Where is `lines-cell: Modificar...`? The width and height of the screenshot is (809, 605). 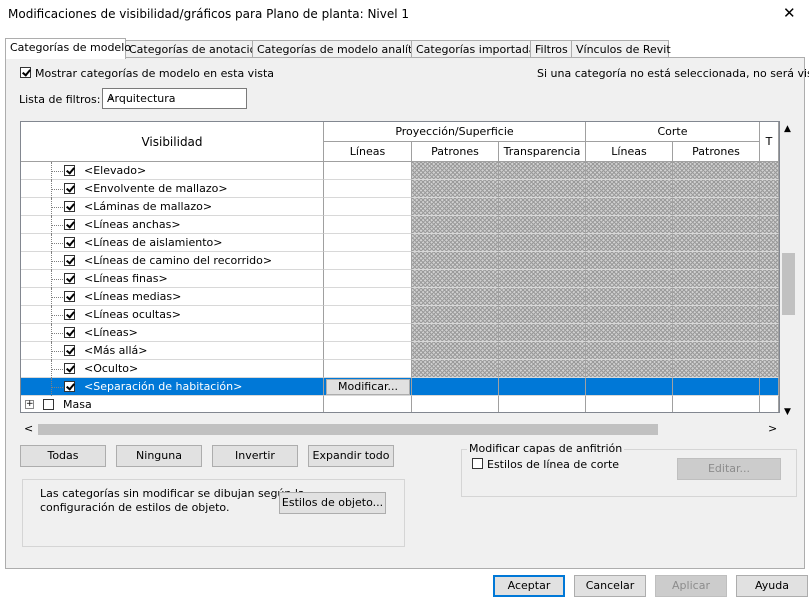
lines-cell: Modificar... is located at coordinates (368, 387).